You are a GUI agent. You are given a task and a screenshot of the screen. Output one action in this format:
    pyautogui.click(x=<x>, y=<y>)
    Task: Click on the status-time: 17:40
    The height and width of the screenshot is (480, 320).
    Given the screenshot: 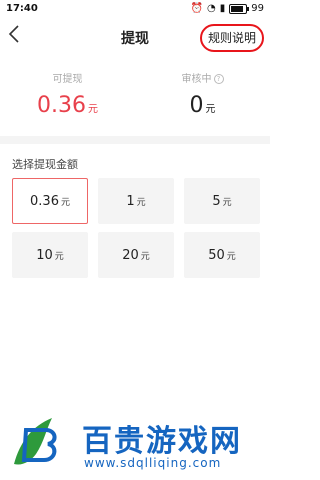 What is the action you would take?
    pyautogui.click(x=22, y=8)
    